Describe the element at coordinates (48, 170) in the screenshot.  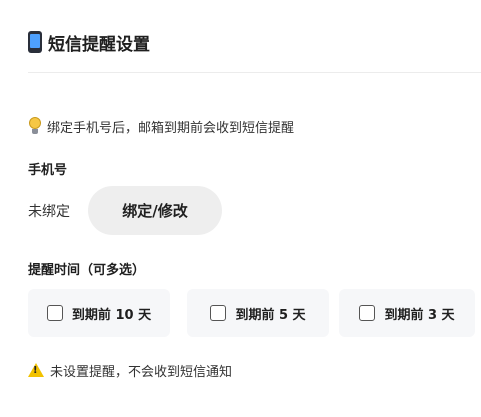
I see `phone-label: 手机号` at that location.